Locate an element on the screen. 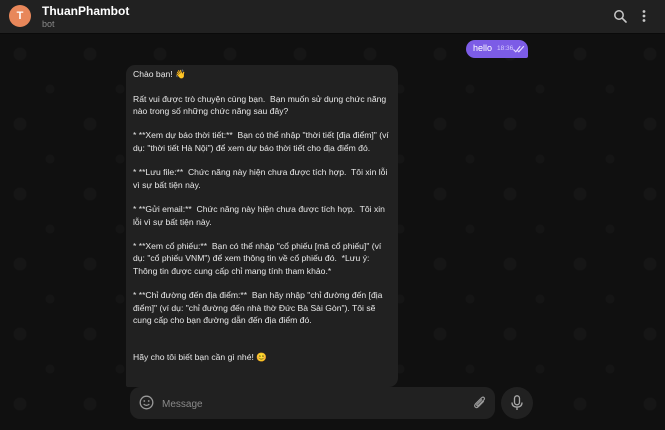  search-icon is located at coordinates (620, 16).